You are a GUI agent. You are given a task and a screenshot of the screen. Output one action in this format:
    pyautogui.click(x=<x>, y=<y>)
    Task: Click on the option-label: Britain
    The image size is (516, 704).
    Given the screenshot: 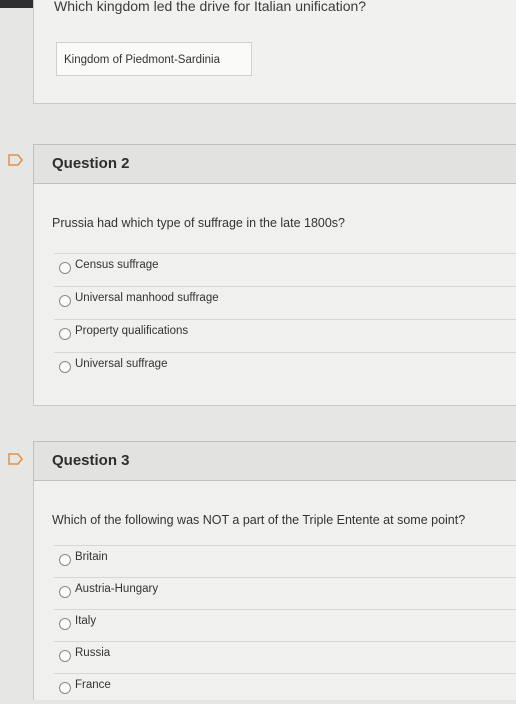 What is the action you would take?
    pyautogui.click(x=91, y=557)
    